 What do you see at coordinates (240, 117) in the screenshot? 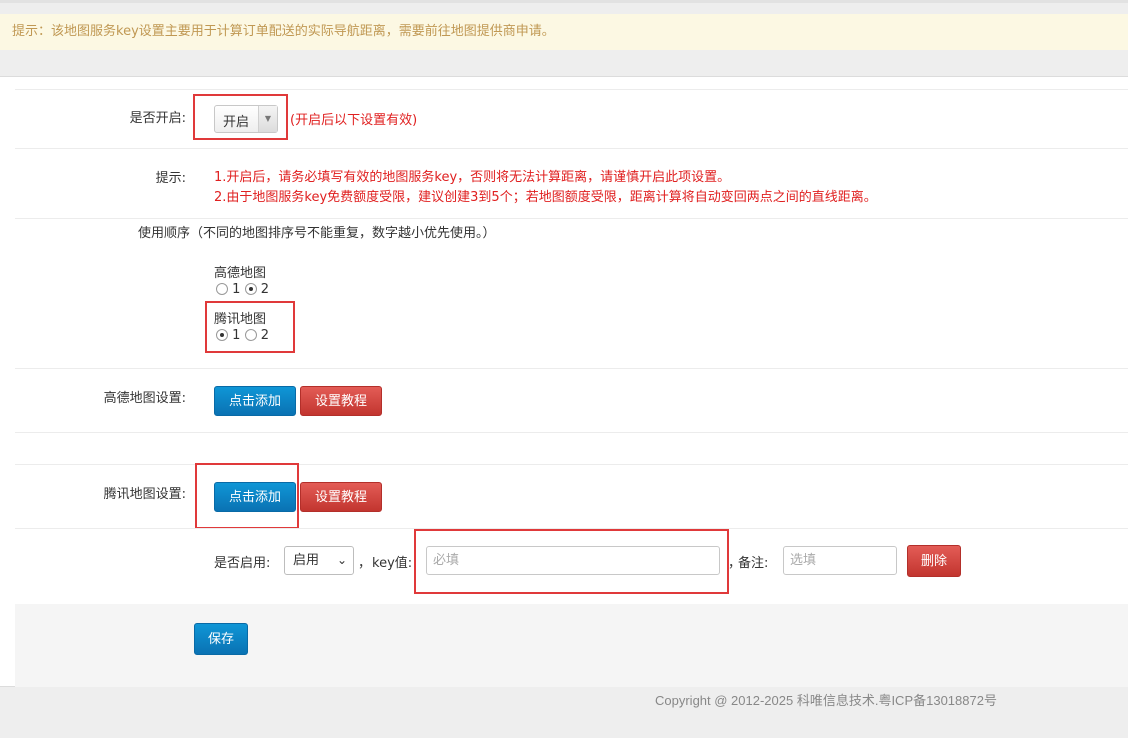
I see `highlight-box-enable` at bounding box center [240, 117].